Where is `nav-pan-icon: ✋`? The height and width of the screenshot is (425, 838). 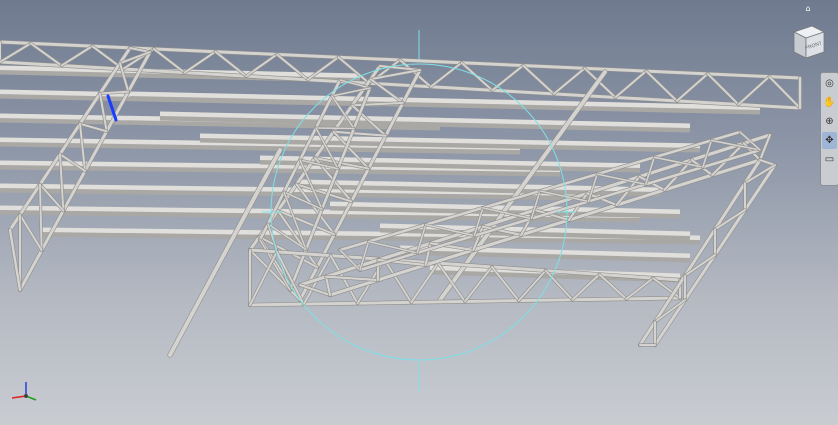
nav-pan-icon: ✋ is located at coordinates (829, 102).